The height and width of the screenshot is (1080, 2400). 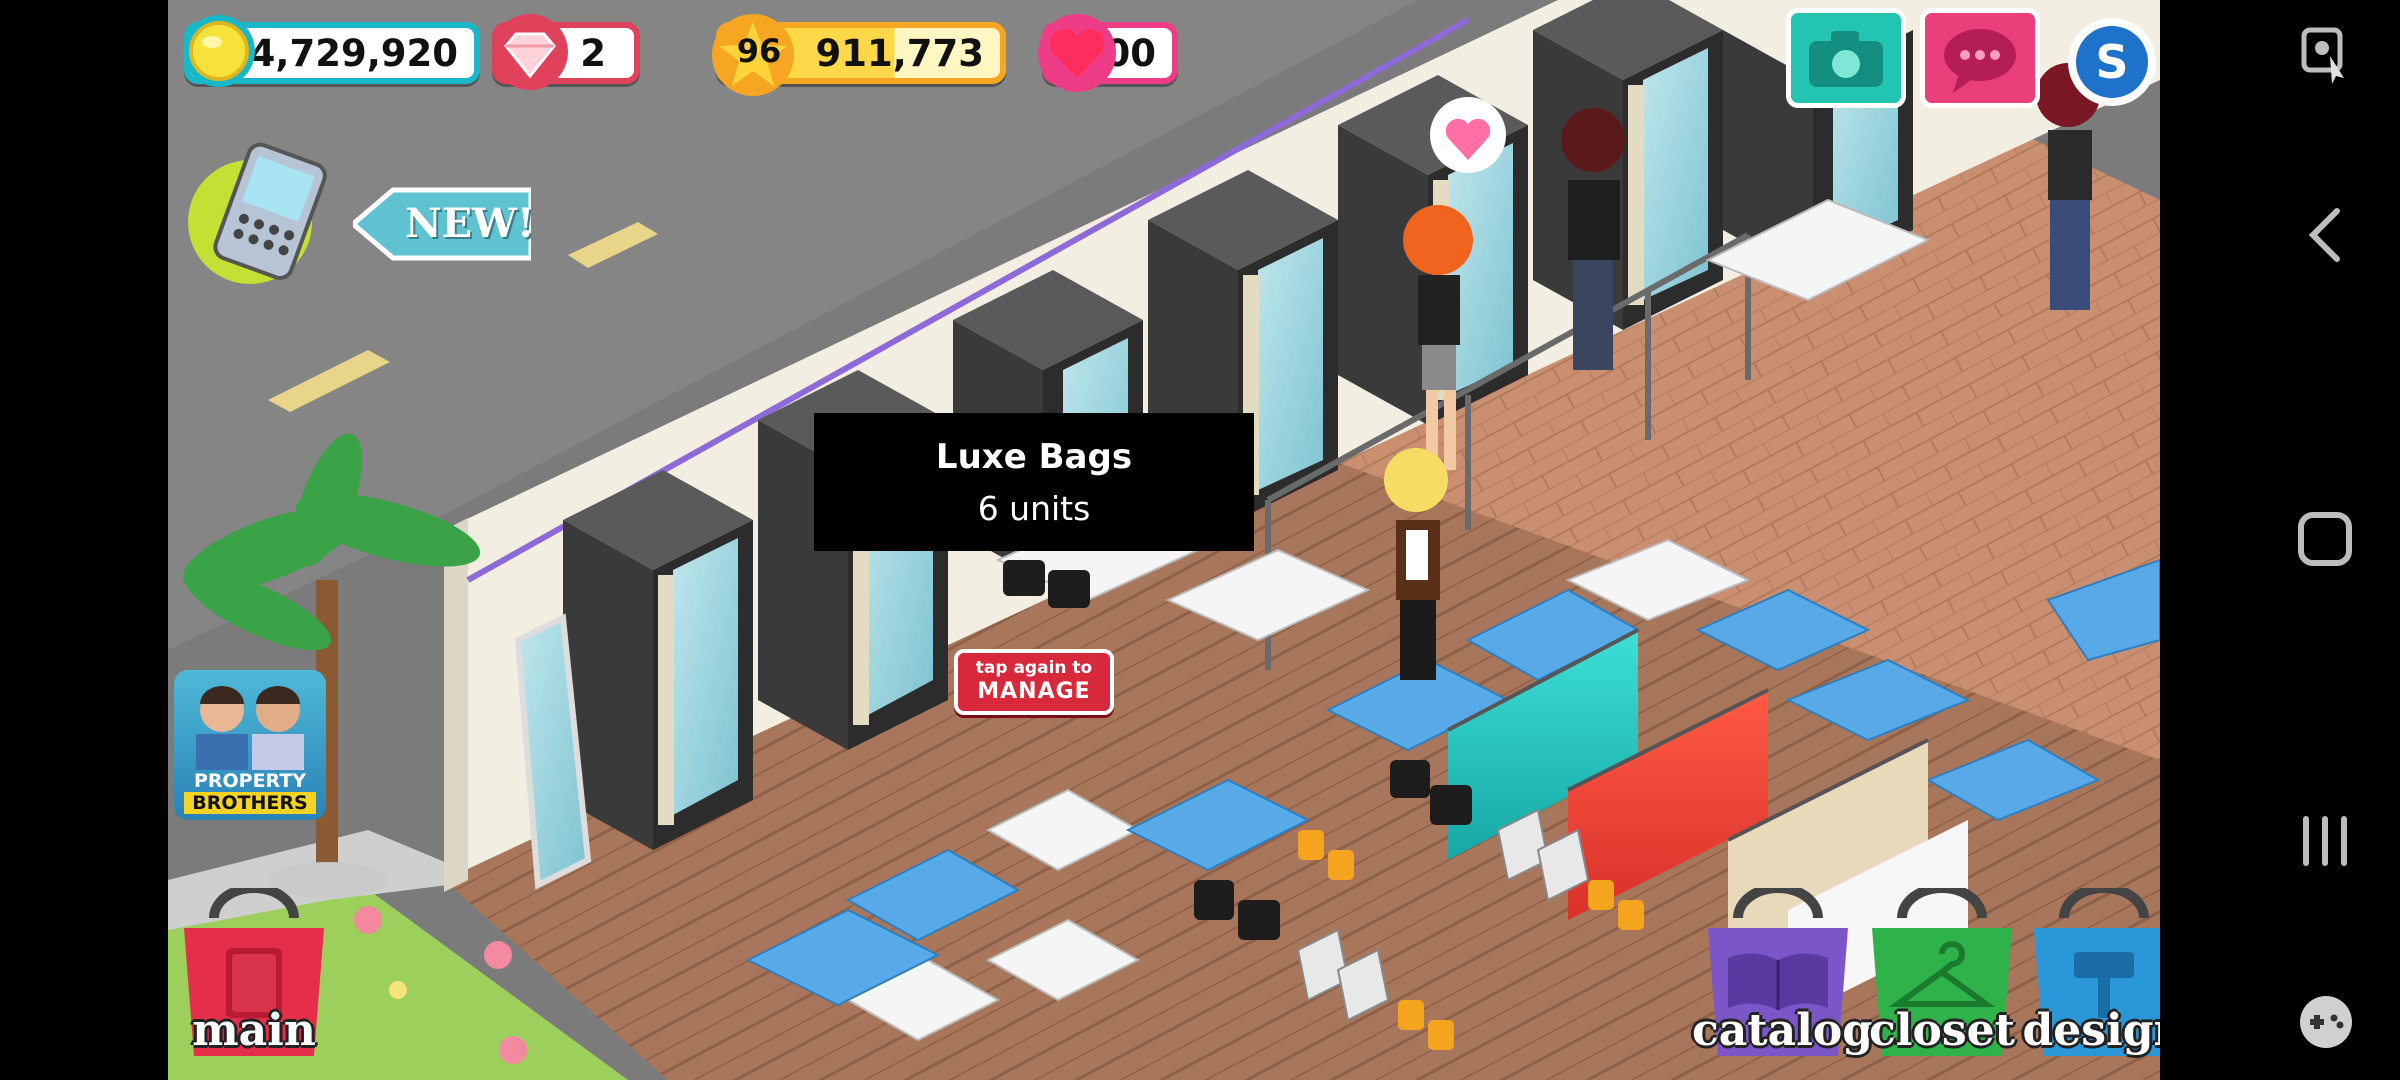 I want to click on back-icon, so click(x=2324, y=235).